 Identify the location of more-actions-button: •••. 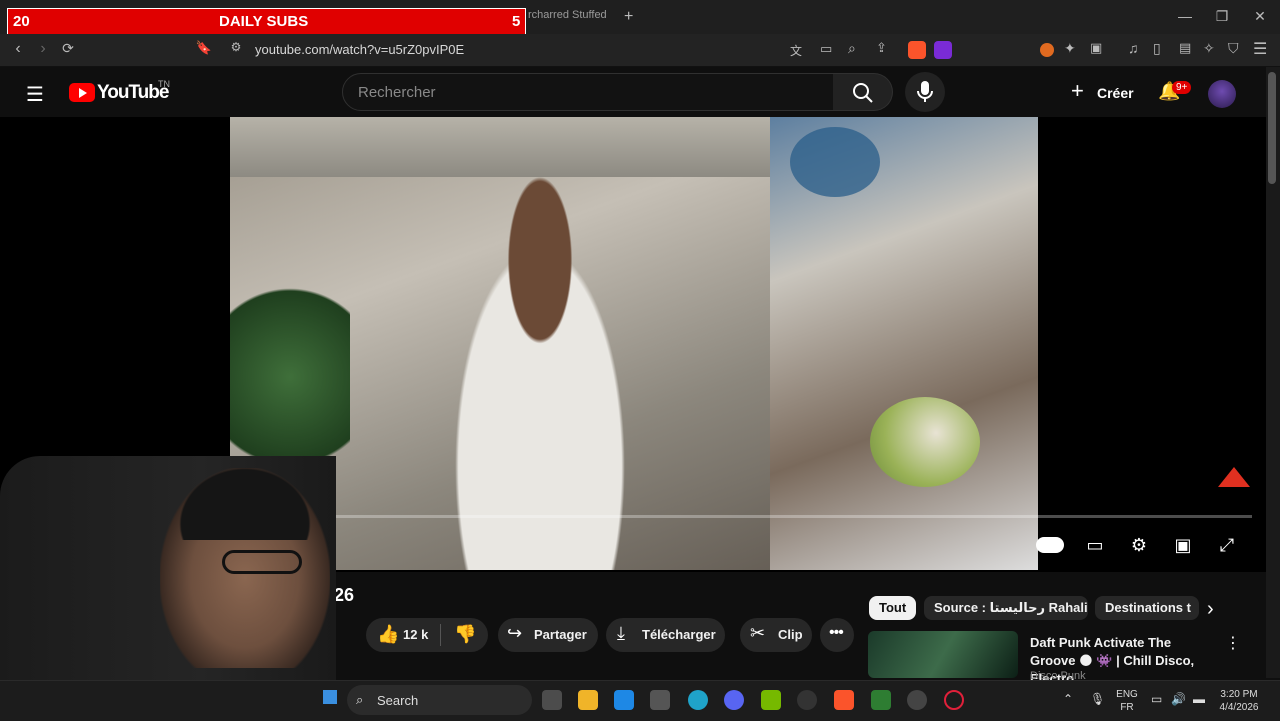
(837, 635).